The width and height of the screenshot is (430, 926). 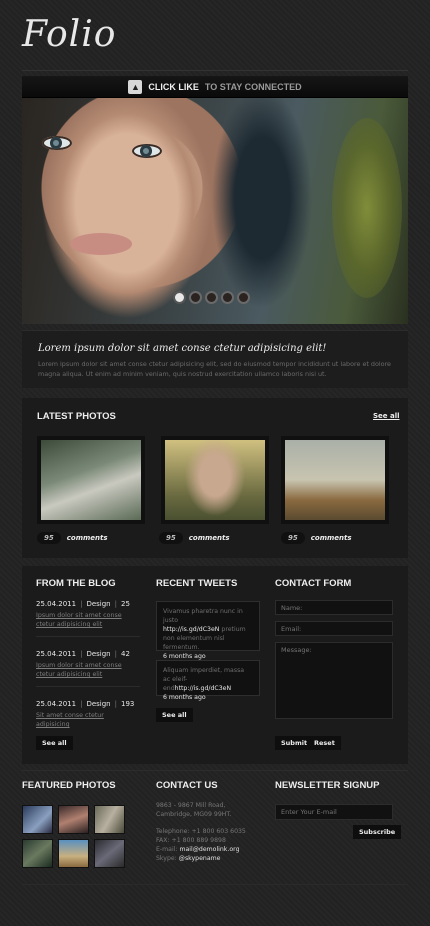 I want to click on footer-divider, so click(x=215, y=770).